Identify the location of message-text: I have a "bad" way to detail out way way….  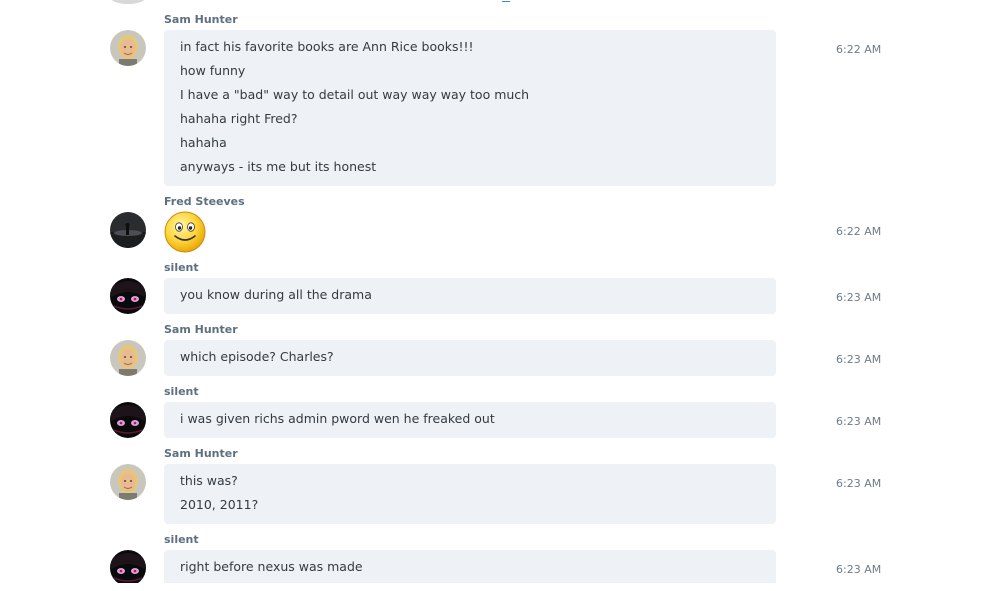
(355, 94).